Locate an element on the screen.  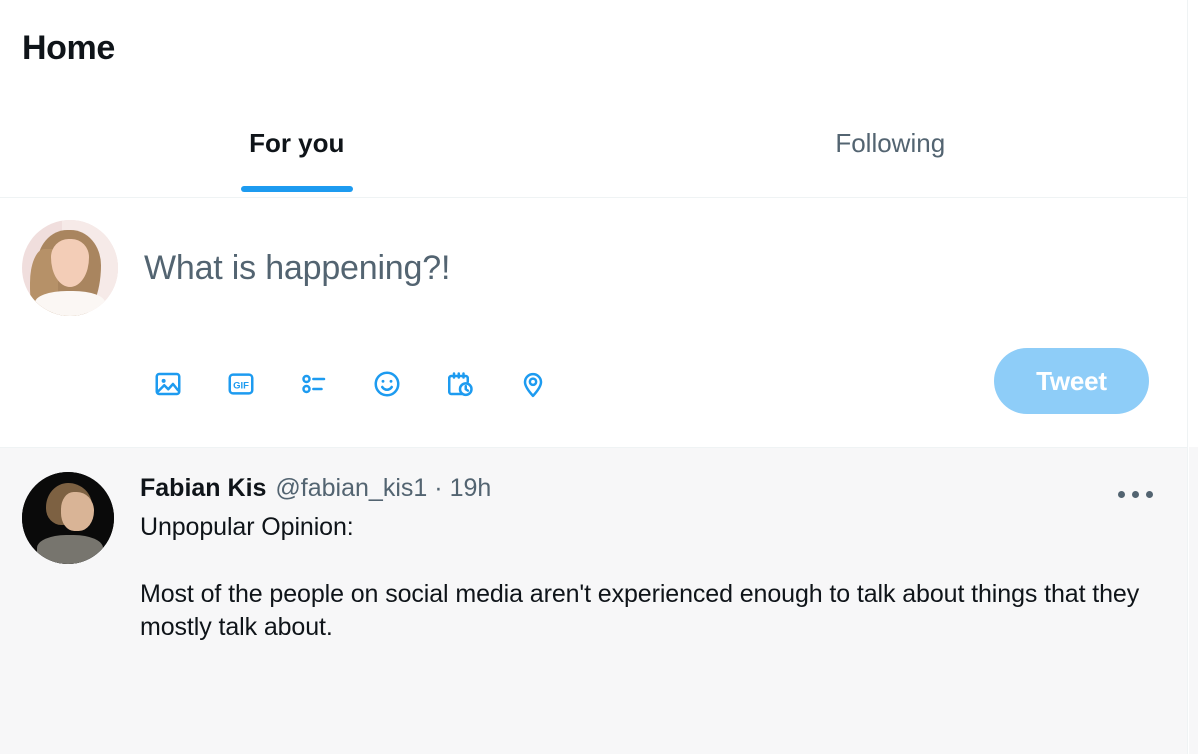
tab-following-label: Following is located at coordinates (890, 142).